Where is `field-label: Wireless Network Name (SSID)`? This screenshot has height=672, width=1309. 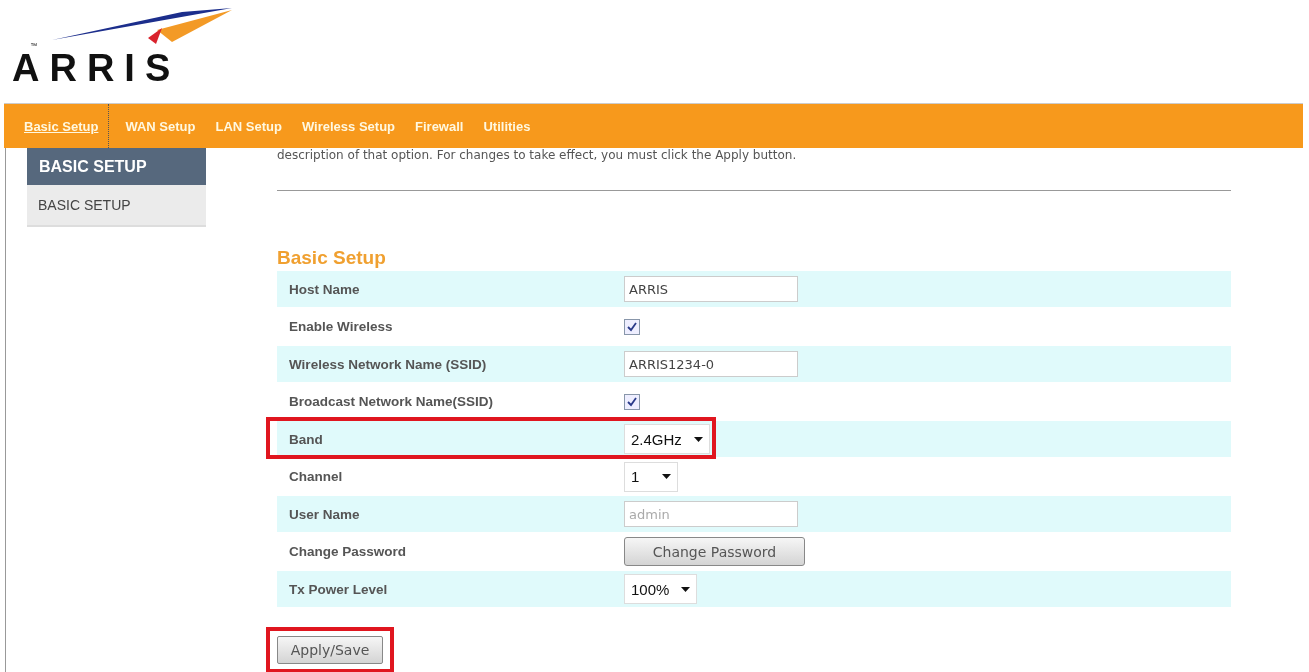
field-label: Wireless Network Name (SSID) is located at coordinates (388, 364).